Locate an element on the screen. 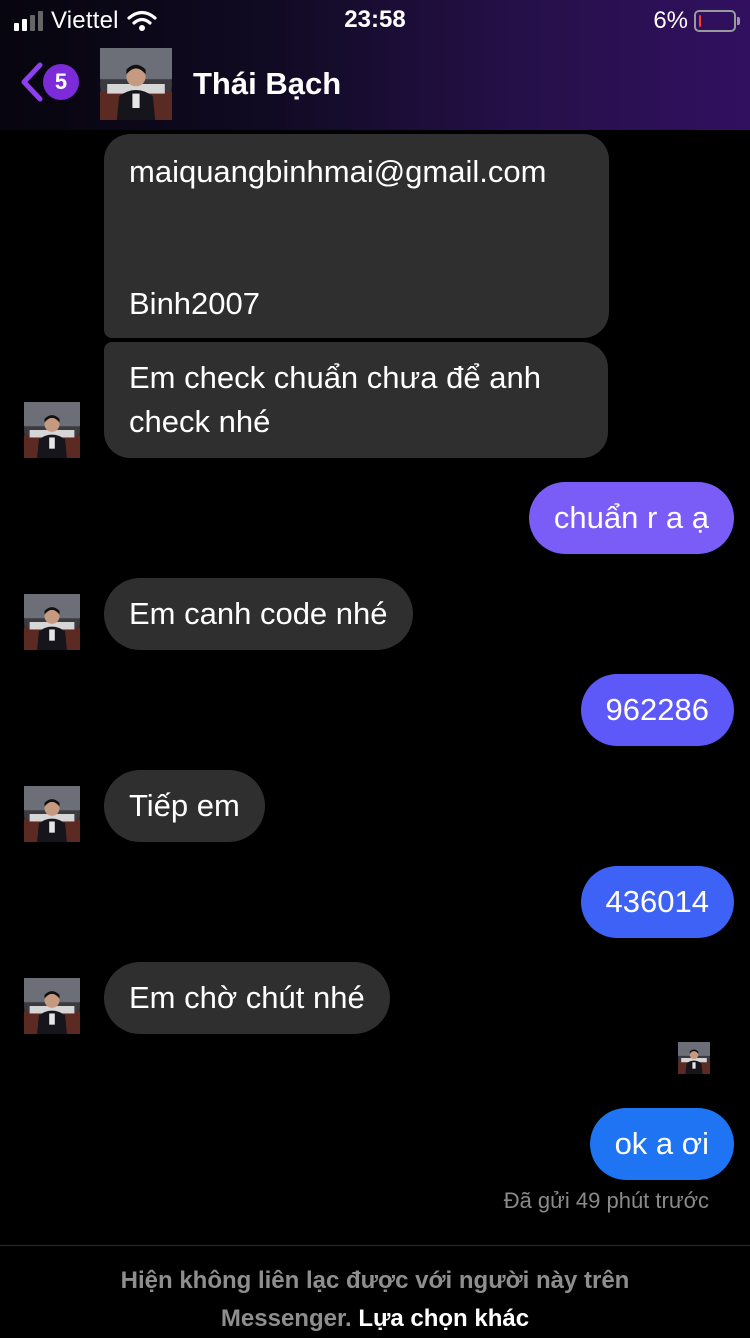  contact-name: Thái Bạch is located at coordinates (267, 84).